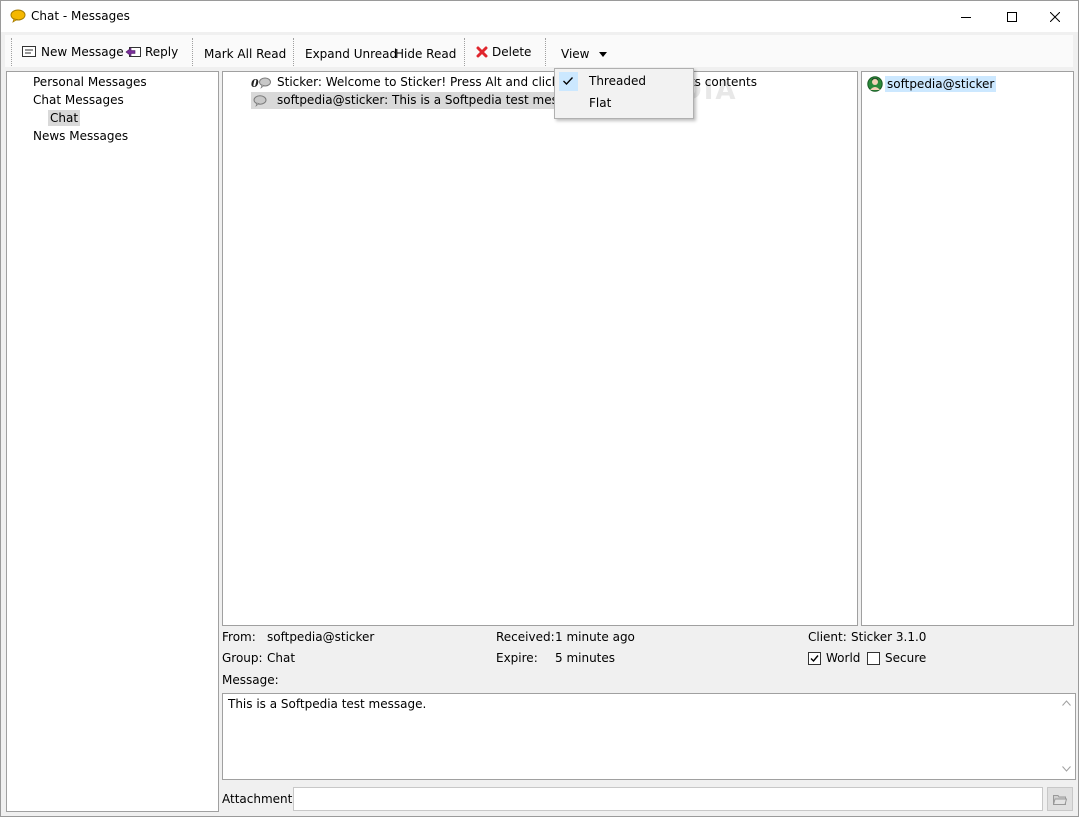  What do you see at coordinates (517, 658) in the screenshot?
I see `expire-label: Expire:` at bounding box center [517, 658].